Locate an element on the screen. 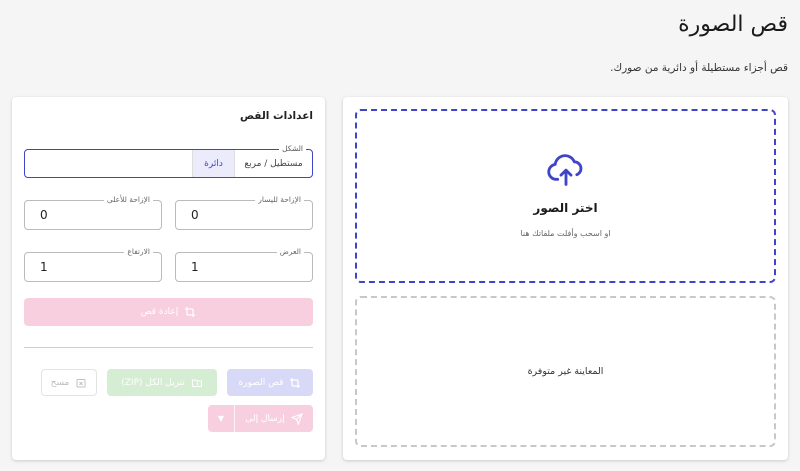 This screenshot has width=800, height=471. width-label: العرض is located at coordinates (290, 252).